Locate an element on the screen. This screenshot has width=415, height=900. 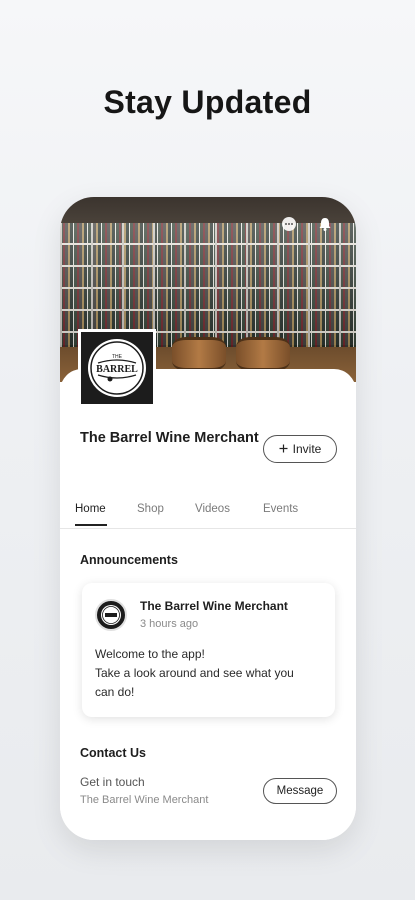
active-tab-indicator is located at coordinates (91, 525).